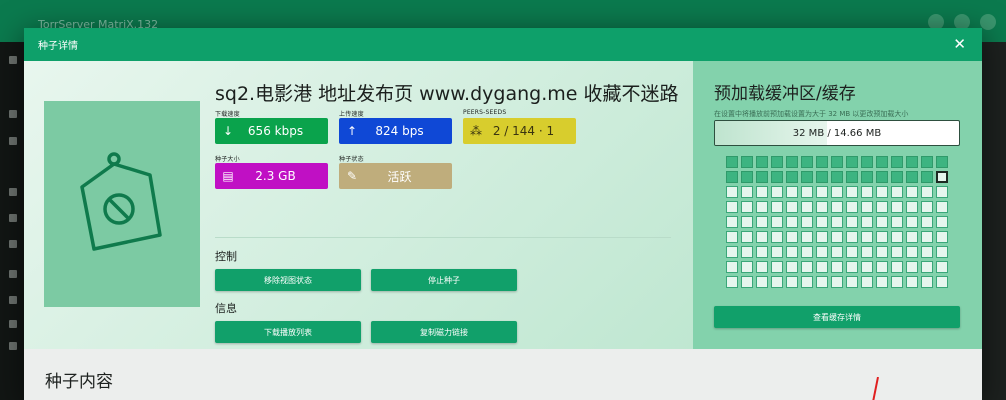  Describe the element at coordinates (837, 133) in the screenshot. I see `cache-progress-bar: 32 MB / 14.66 MB` at that location.